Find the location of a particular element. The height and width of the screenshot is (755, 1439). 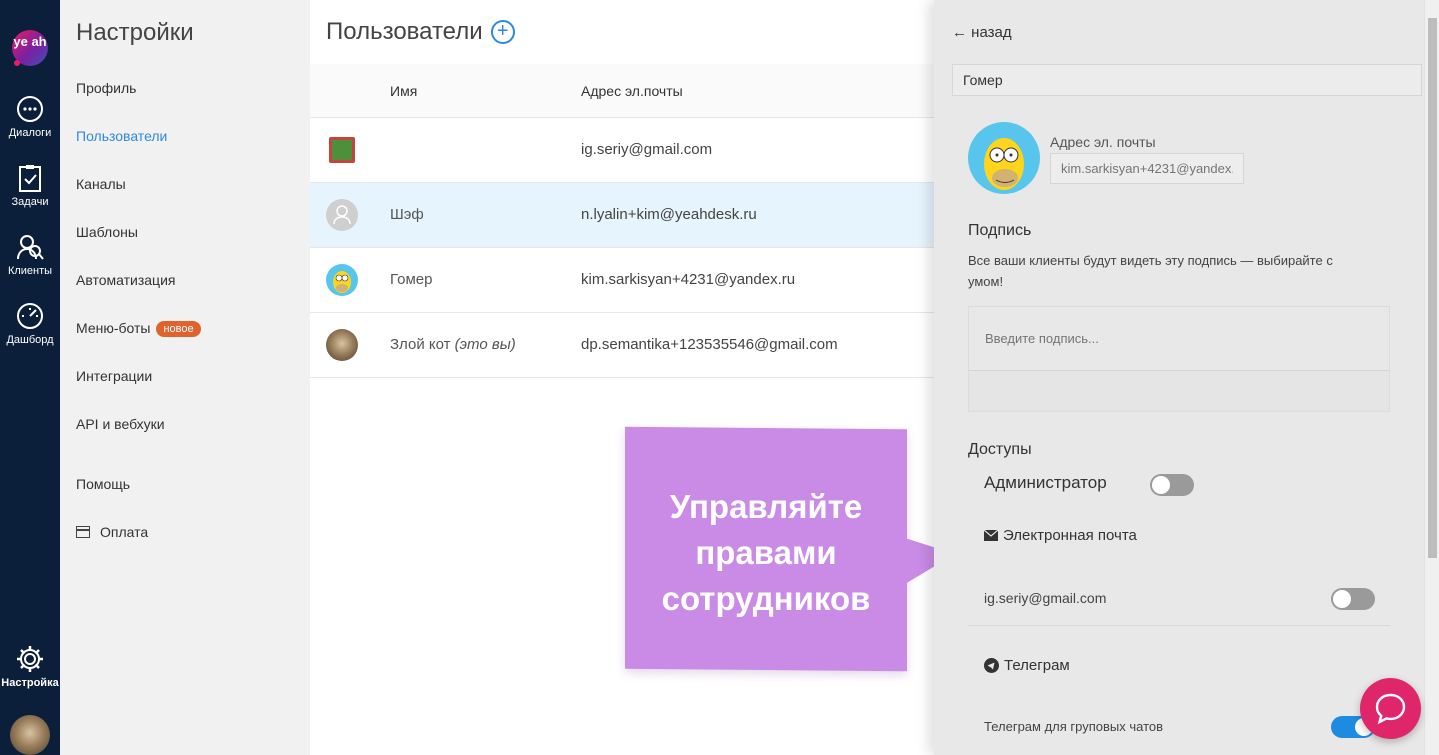

email-field is located at coordinates (1147, 168).